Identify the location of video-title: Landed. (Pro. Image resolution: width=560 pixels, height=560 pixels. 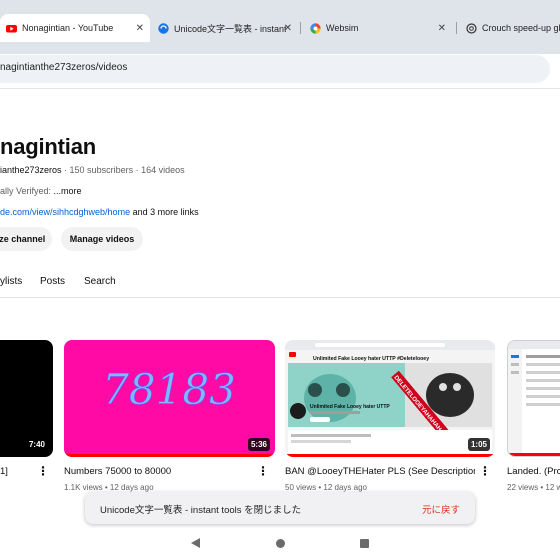
(533, 471).